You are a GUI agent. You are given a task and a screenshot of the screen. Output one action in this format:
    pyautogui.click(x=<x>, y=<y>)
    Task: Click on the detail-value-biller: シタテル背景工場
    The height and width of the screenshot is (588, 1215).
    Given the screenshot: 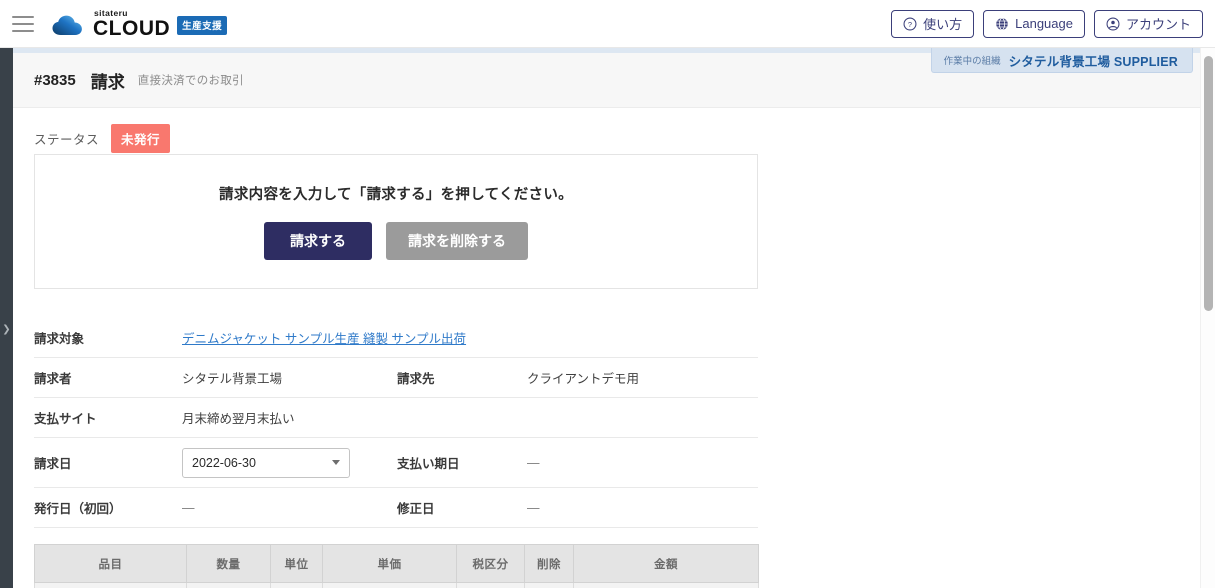 What is the action you would take?
    pyautogui.click(x=232, y=379)
    